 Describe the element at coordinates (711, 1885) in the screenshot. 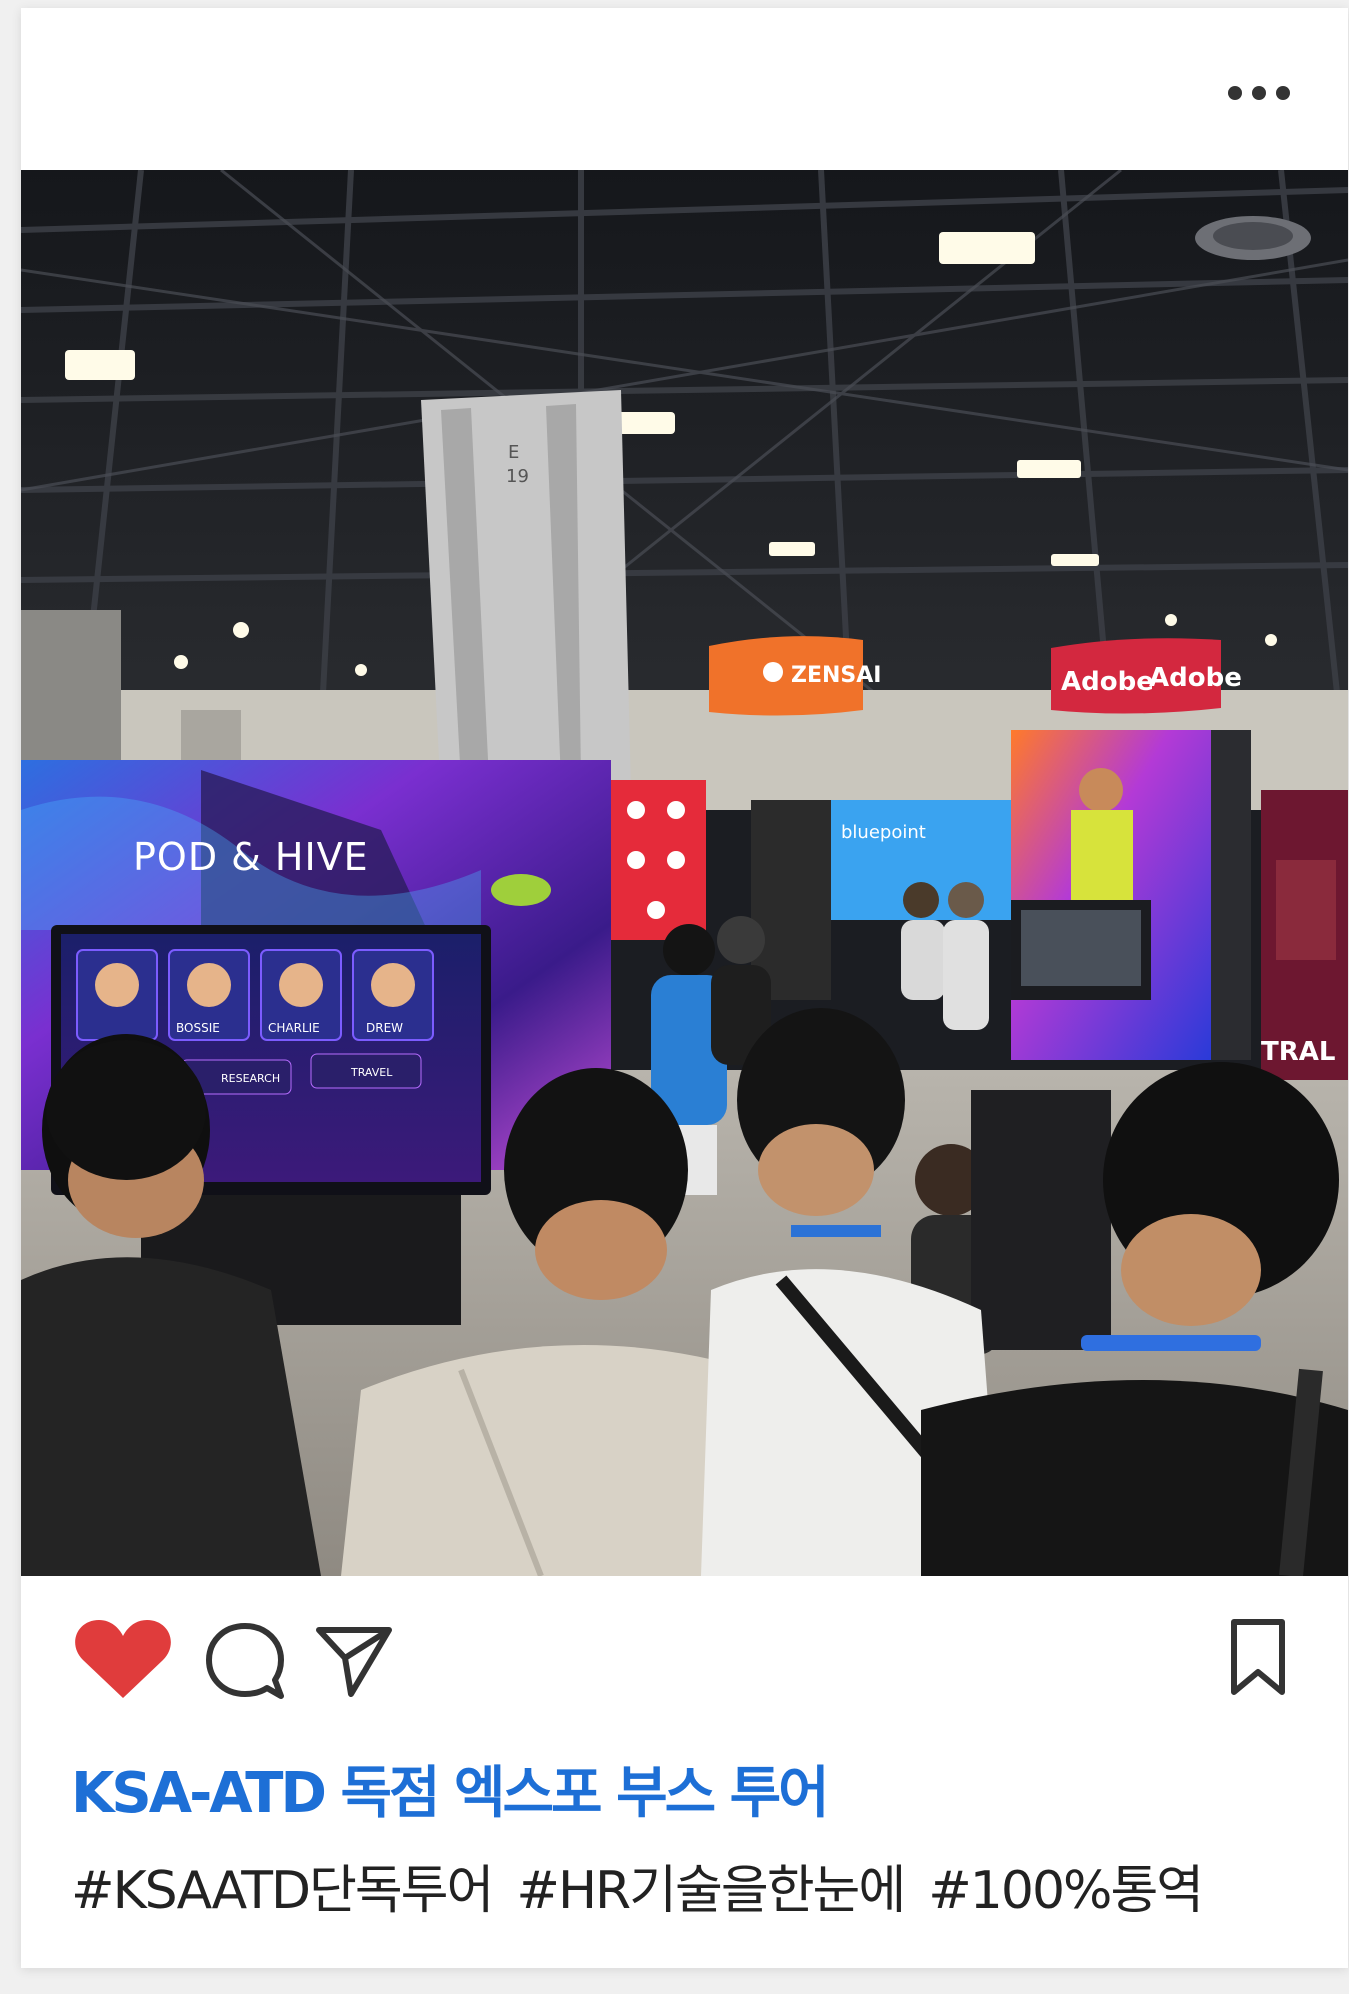

I see `hashtag: #HR기술을한눈에` at that location.